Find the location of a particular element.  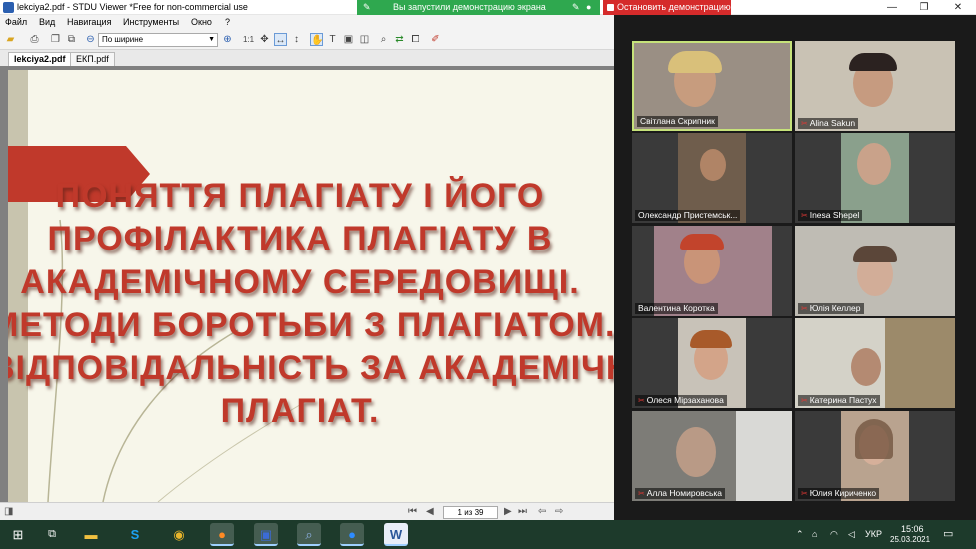

menu-window: Окно is located at coordinates (201, 22).